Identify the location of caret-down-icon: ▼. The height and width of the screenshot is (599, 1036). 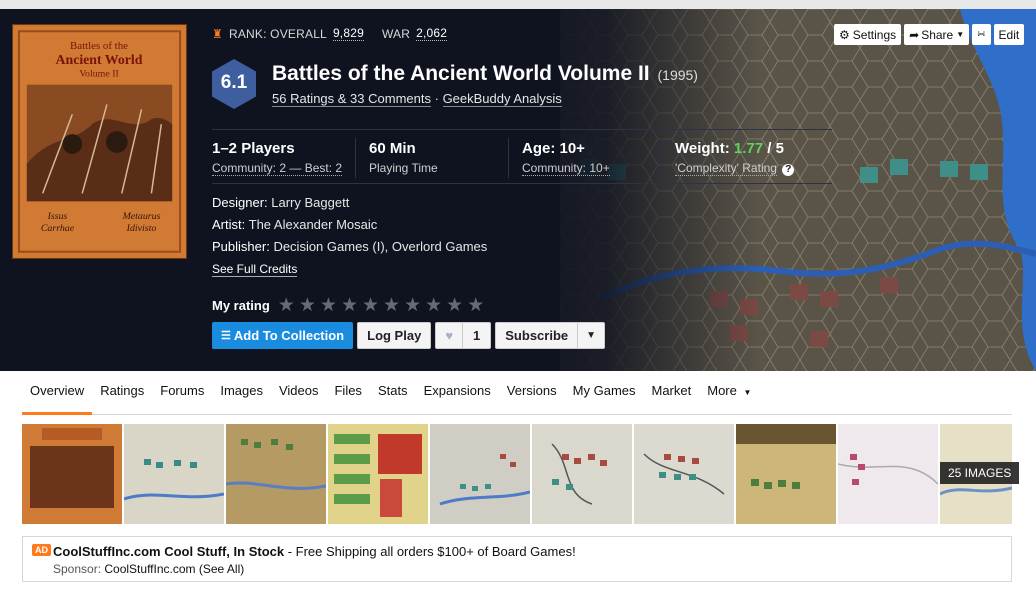
(747, 392).